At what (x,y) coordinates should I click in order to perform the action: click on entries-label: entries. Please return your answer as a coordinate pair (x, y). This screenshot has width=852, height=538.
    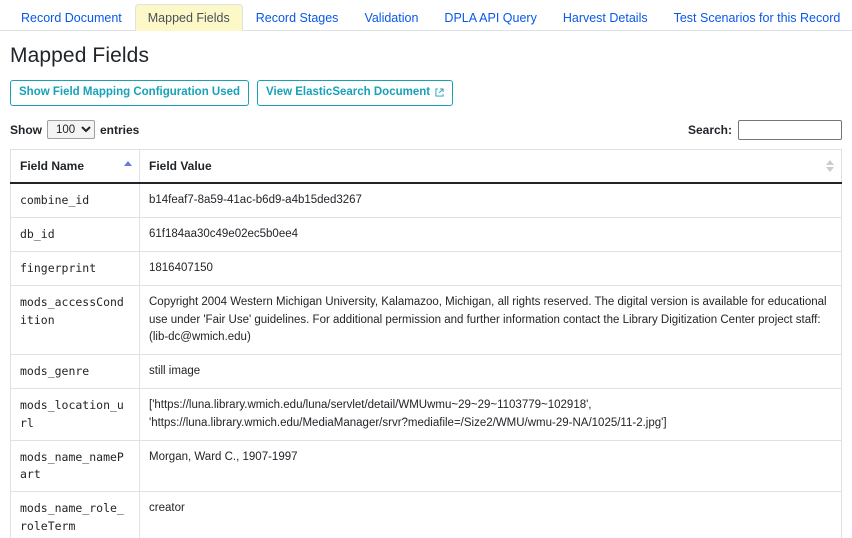
    Looking at the image, I should click on (120, 129).